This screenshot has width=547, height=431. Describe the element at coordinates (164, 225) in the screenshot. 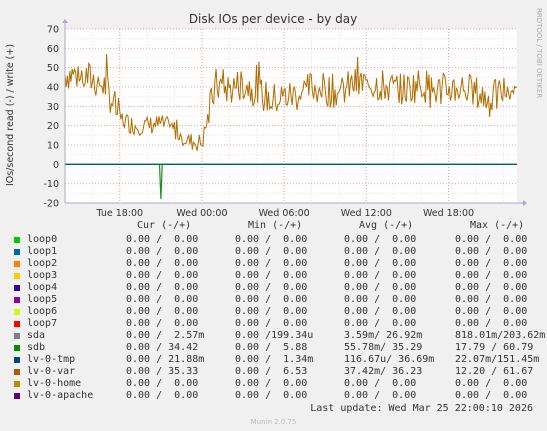

I see `legend-header-cur: Cur (-/+)` at that location.